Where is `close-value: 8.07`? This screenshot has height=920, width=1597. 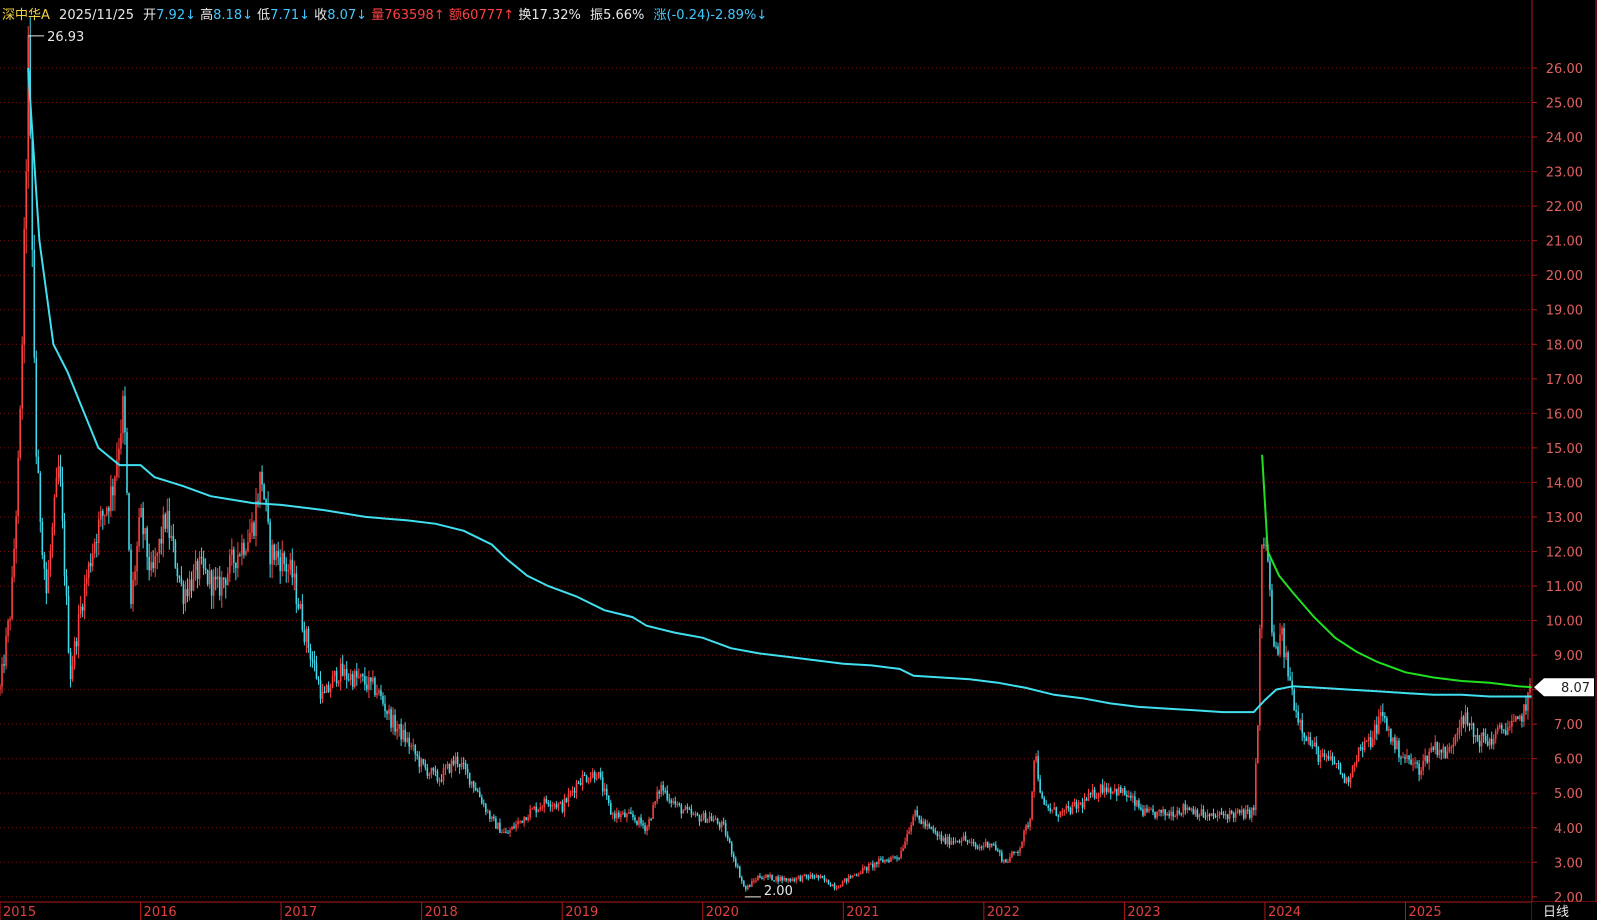 close-value: 8.07 is located at coordinates (341, 15).